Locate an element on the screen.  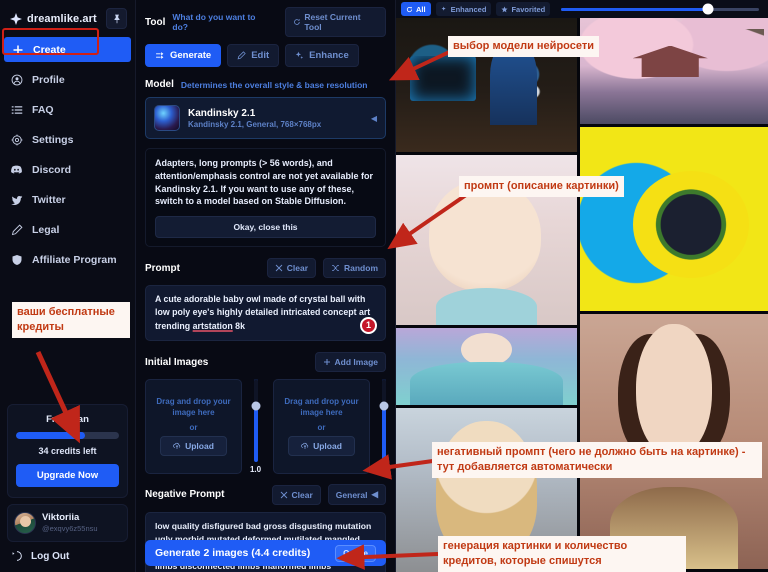
initial-images-header: Initial Images Add Image is located at coordinates (265, 362).